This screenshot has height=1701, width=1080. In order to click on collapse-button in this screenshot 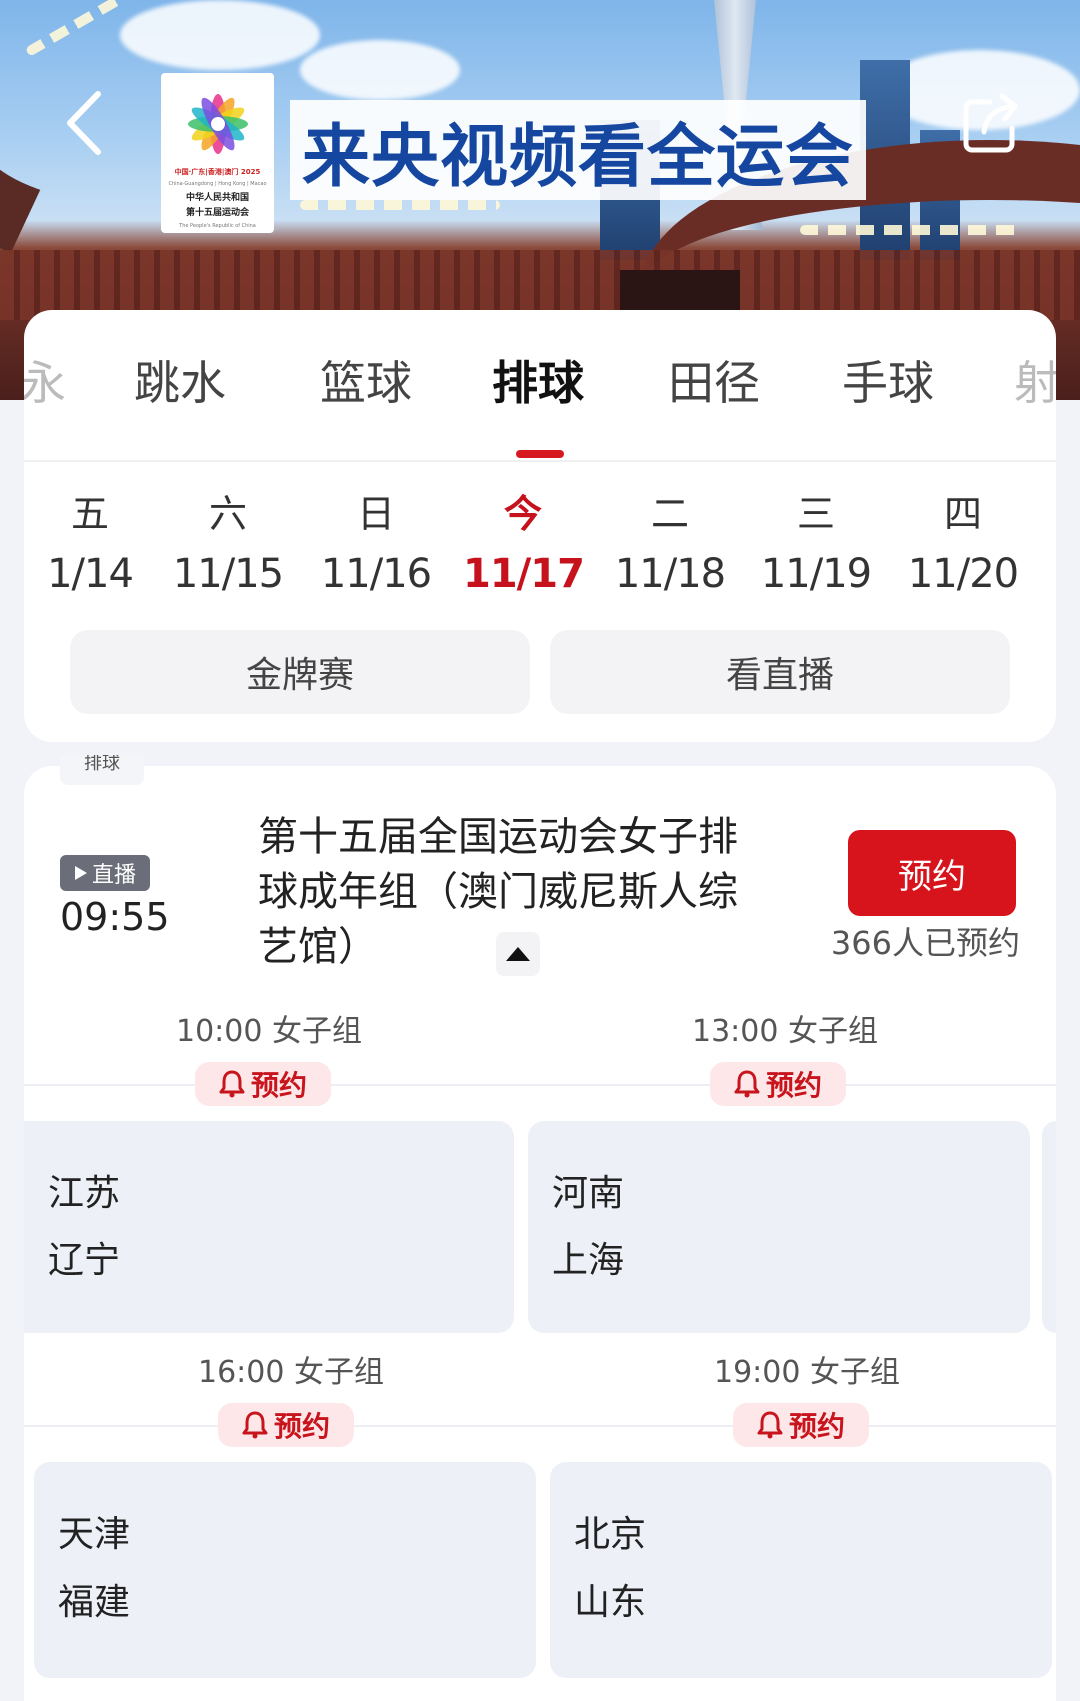, I will do `click(518, 954)`.